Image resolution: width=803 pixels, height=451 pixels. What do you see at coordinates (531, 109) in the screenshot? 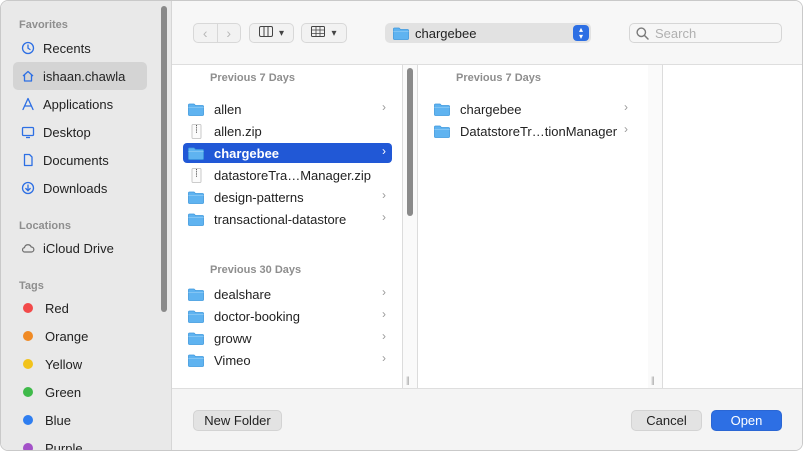
I see `list-item-folder: chargebee ›` at bounding box center [531, 109].